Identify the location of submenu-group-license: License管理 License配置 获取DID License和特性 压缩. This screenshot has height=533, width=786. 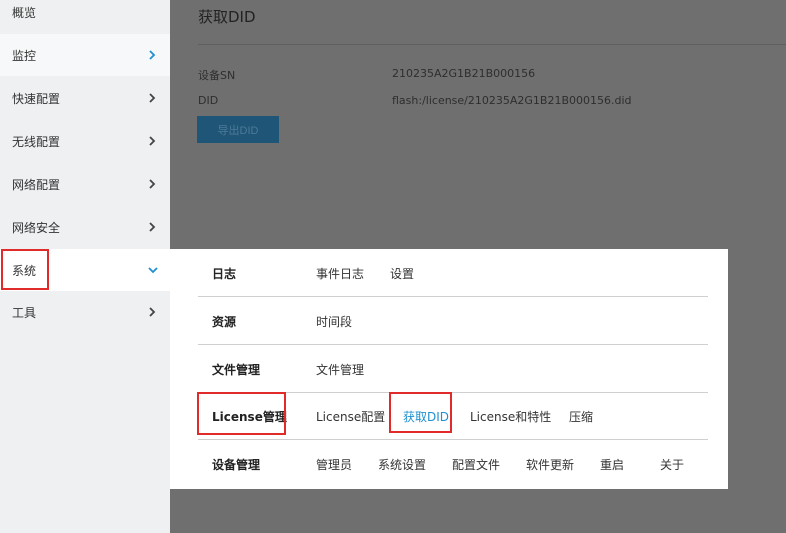
(453, 416).